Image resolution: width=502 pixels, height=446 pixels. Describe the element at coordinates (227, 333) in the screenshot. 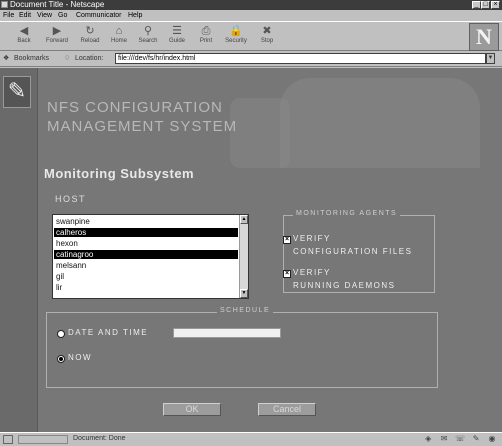

I see `date-time-input` at that location.